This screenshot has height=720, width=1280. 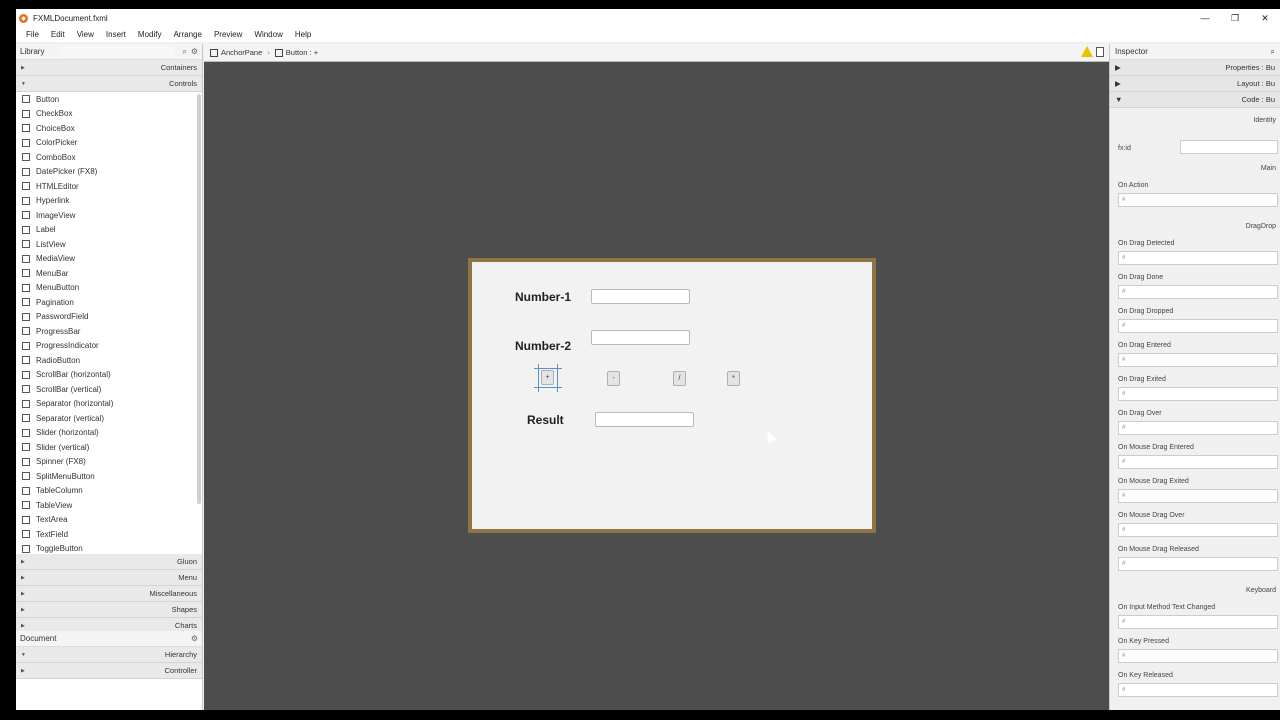 What do you see at coordinates (109, 476) in the screenshot?
I see `library-item: SplitMenuButton` at bounding box center [109, 476].